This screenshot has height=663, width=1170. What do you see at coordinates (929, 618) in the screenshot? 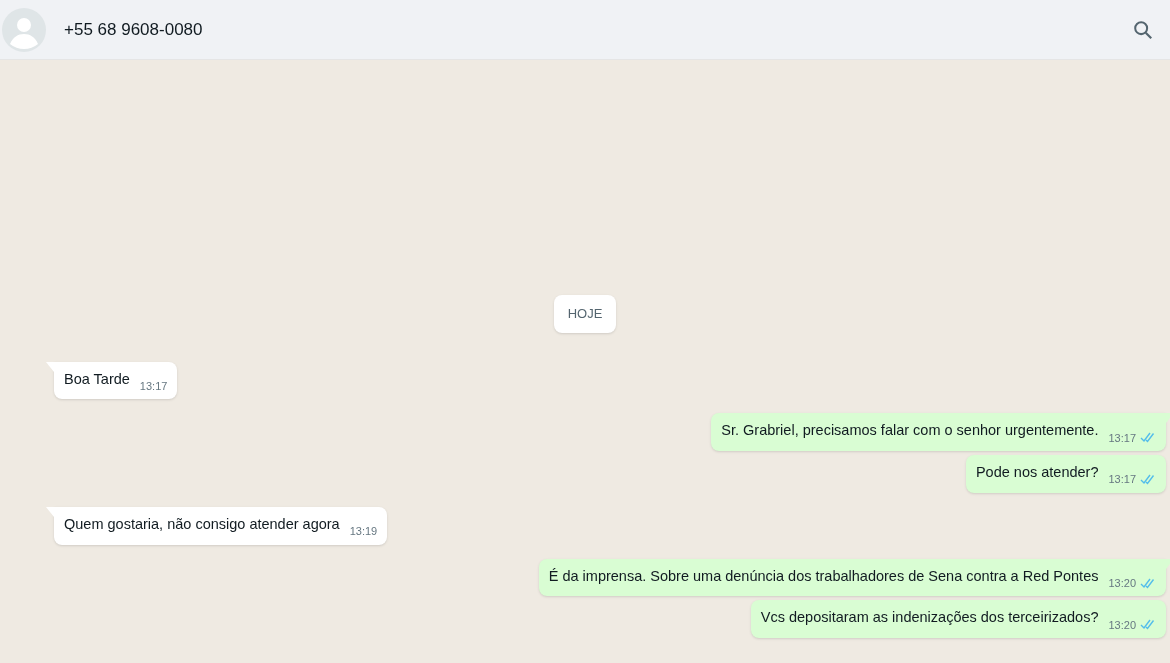
I see `message-text: Vcs depositaram as indenizações dos terceirizados?` at bounding box center [929, 618].